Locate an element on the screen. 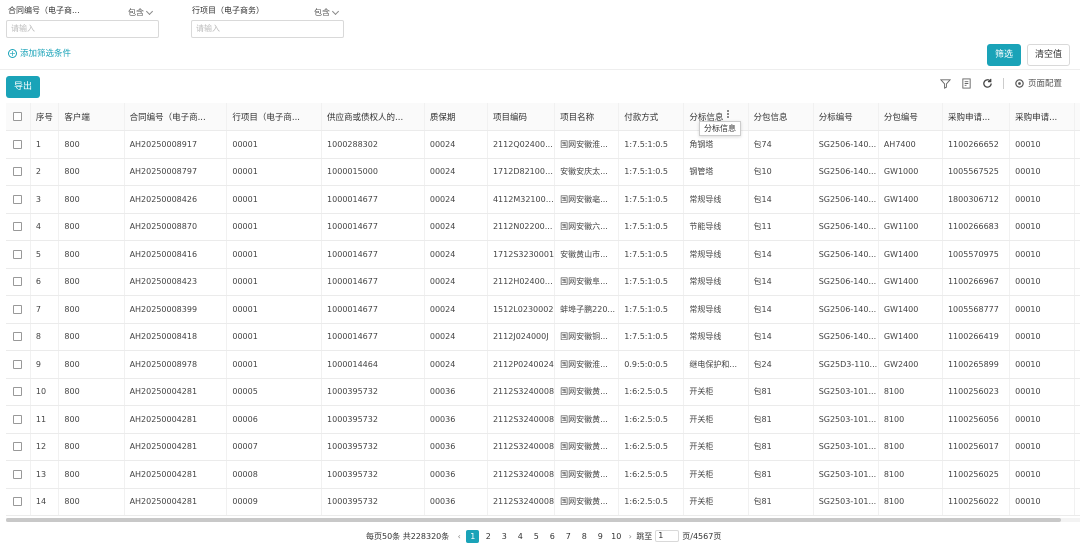 The width and height of the screenshot is (1080, 551). table-cell: 2112S3240008 is located at coordinates (521, 502).